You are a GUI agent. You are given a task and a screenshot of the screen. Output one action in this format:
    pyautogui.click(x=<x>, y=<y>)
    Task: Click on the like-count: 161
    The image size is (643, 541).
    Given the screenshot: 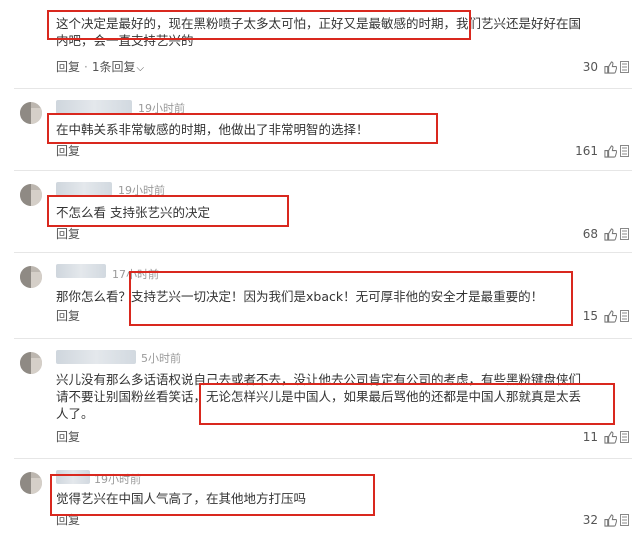 What is the action you would take?
    pyautogui.click(x=586, y=151)
    